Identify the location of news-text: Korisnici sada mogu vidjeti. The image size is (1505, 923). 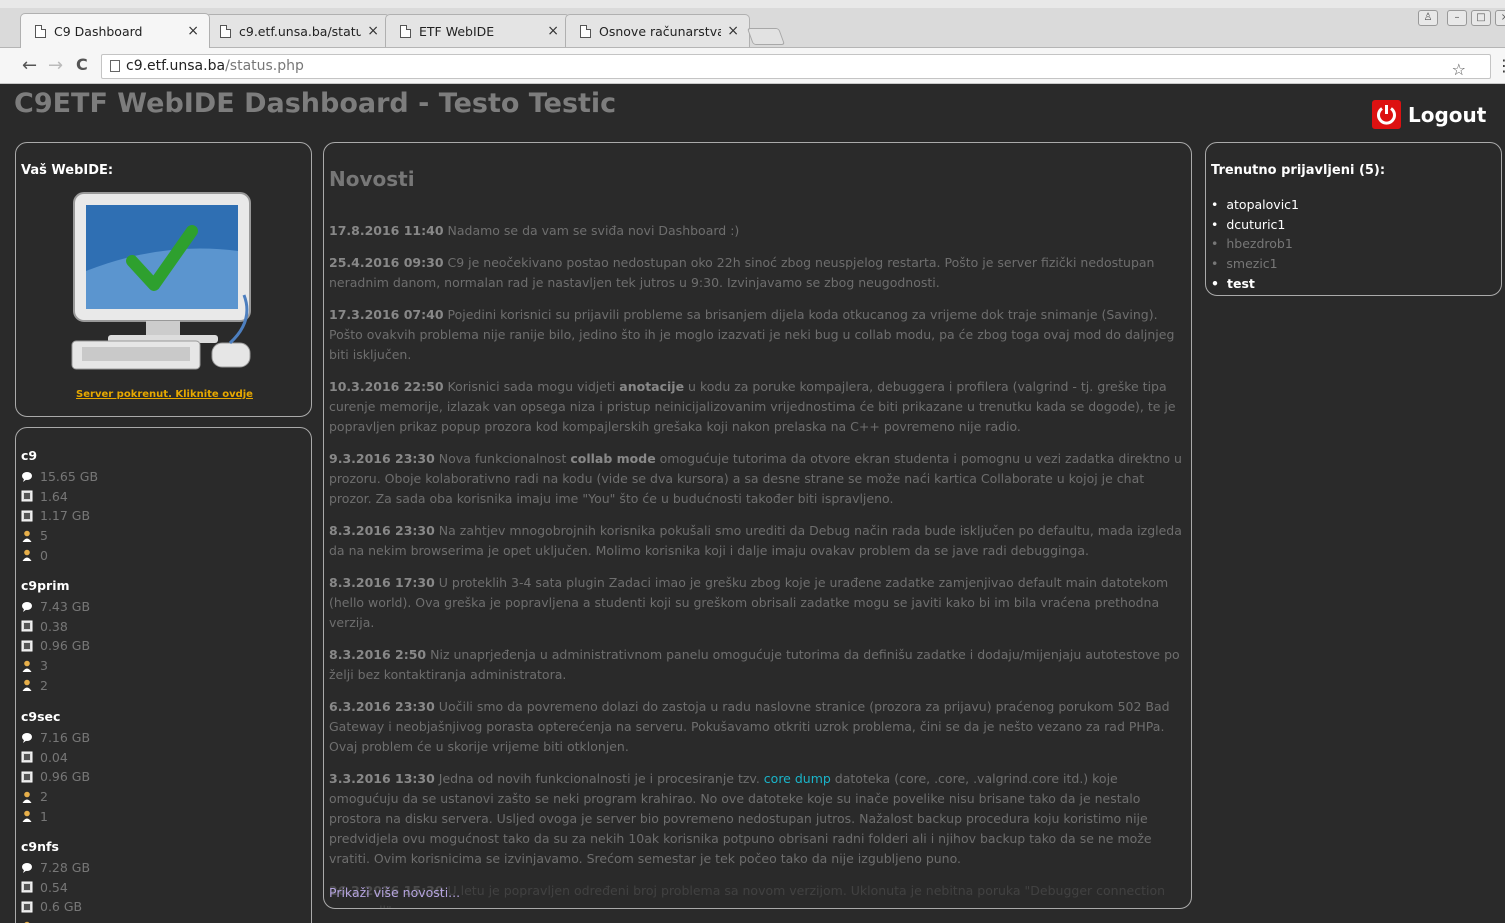
(531, 386).